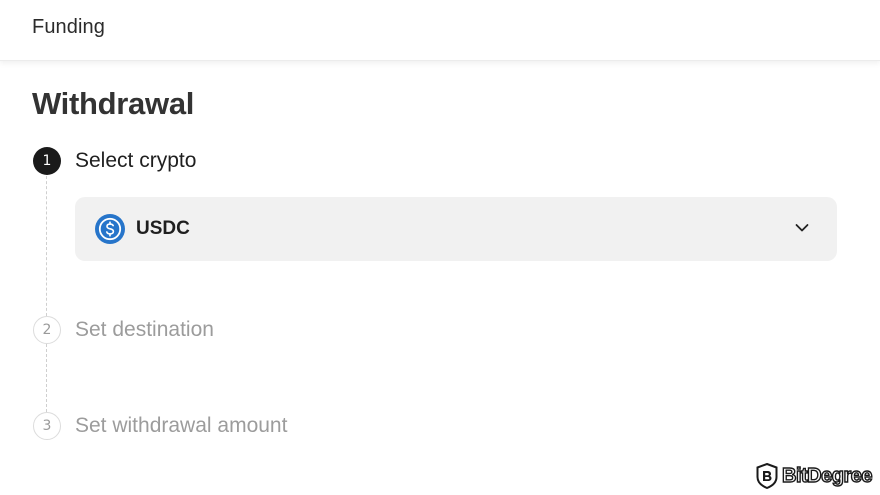  I want to click on top-bar: Funding, so click(440, 30).